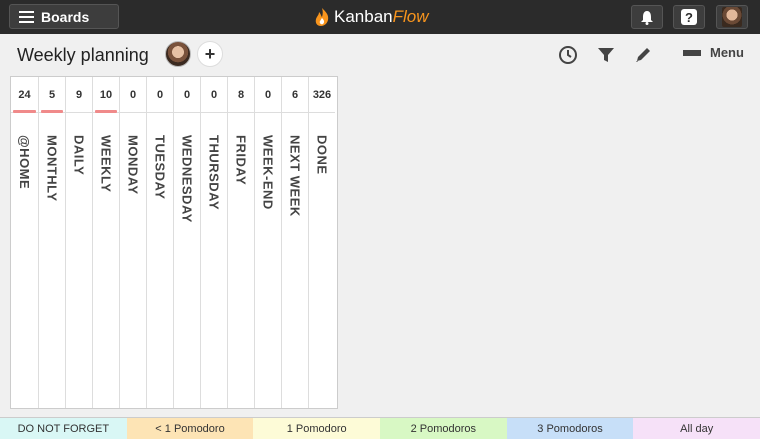 The height and width of the screenshot is (439, 760). I want to click on help-icon: ?, so click(689, 17).